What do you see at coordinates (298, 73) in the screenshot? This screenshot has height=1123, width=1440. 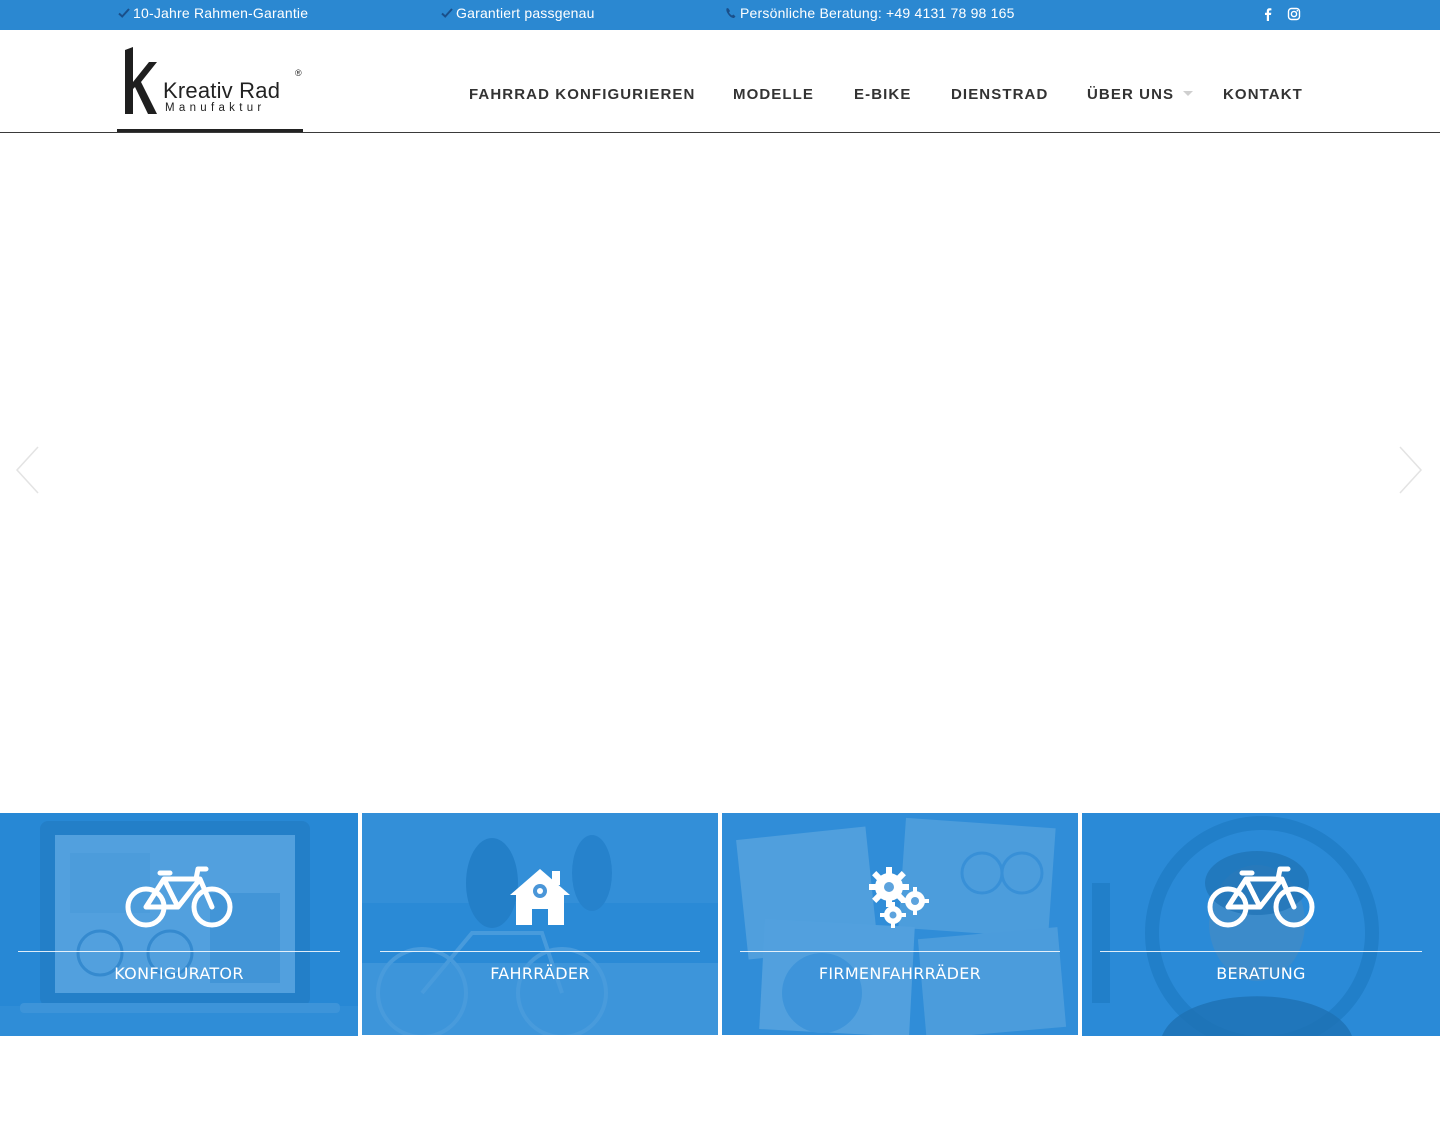 I see `registered-mark: ®` at bounding box center [298, 73].